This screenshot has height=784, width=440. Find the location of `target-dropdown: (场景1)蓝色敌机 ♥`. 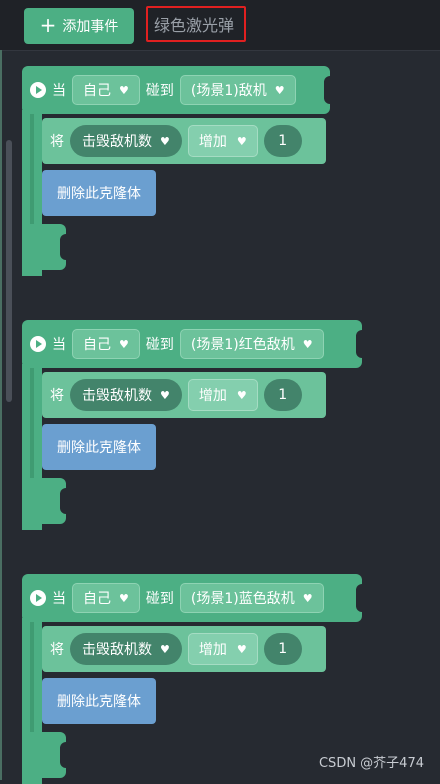

target-dropdown: (场景1)蓝色敌机 ♥ is located at coordinates (251, 598).